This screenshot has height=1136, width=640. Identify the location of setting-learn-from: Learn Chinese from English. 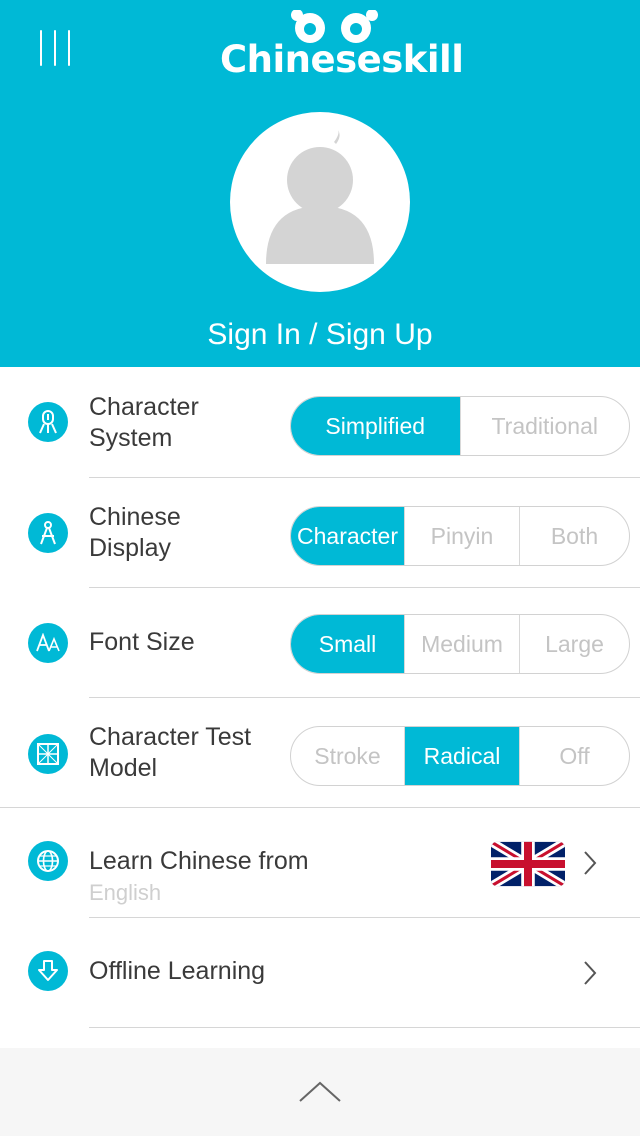
(320, 862).